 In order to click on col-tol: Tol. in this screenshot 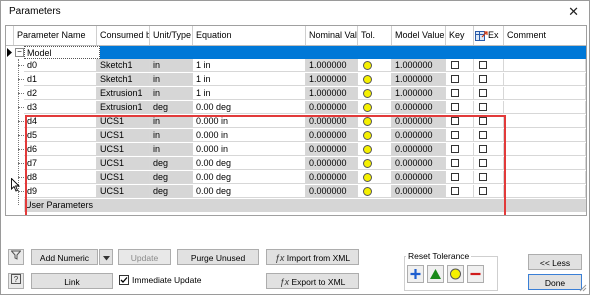, I will do `click(375, 35)`.